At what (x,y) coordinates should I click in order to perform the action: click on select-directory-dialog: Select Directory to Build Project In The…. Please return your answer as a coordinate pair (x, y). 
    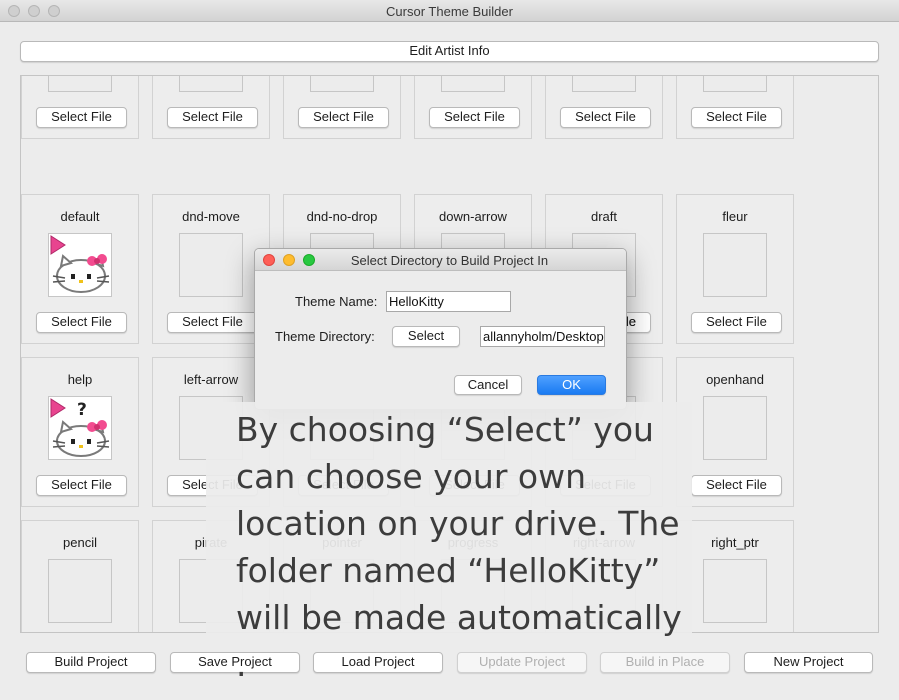
    Looking at the image, I should click on (440, 329).